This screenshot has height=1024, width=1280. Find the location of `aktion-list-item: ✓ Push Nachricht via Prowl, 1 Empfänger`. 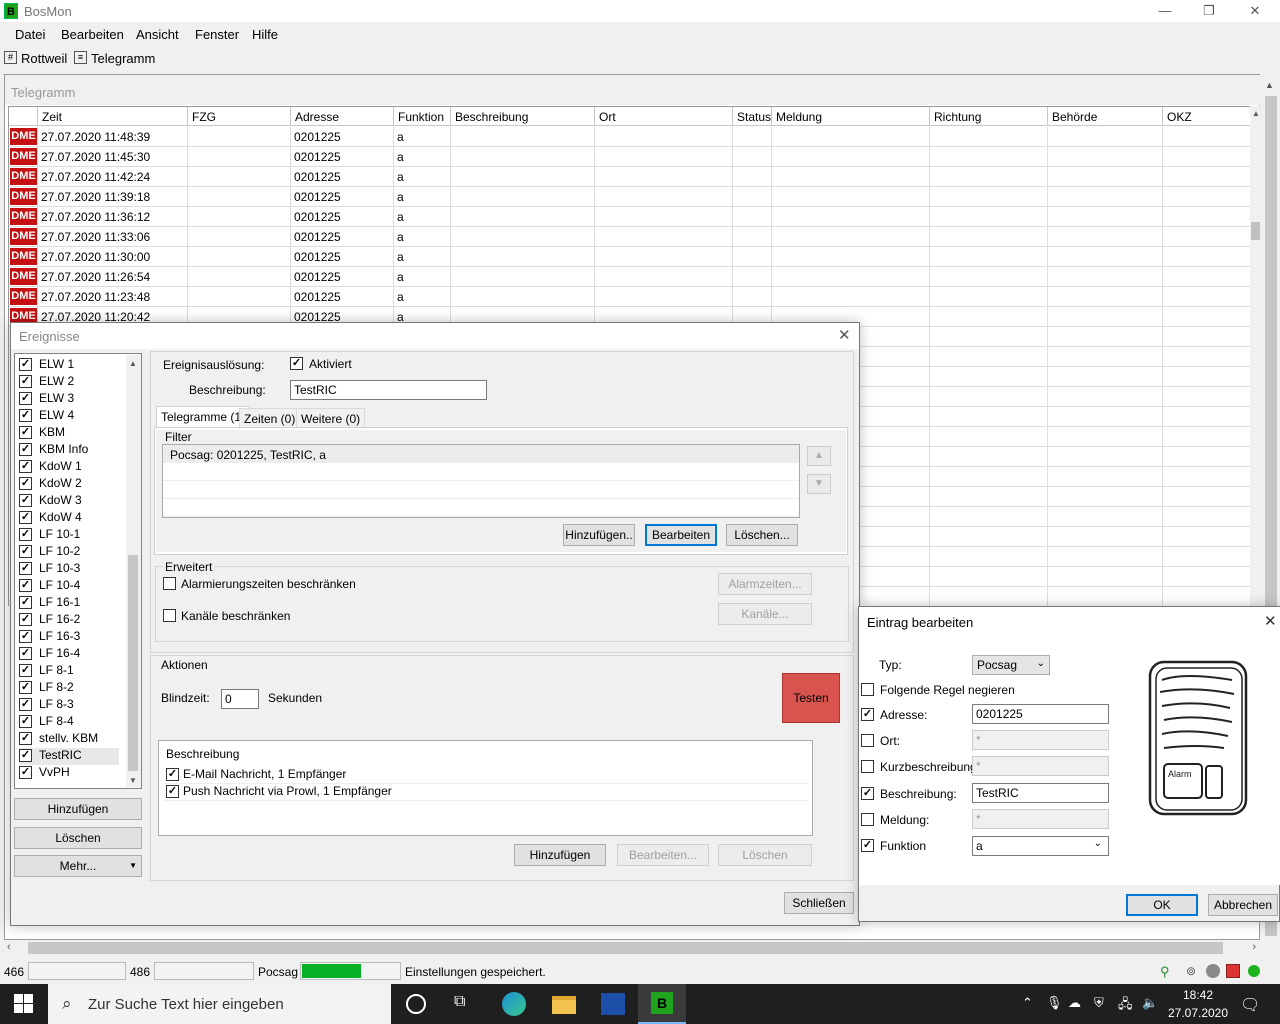

aktion-list-item: ✓ Push Nachricht via Prowl, 1 Empfänger is located at coordinates (486, 792).